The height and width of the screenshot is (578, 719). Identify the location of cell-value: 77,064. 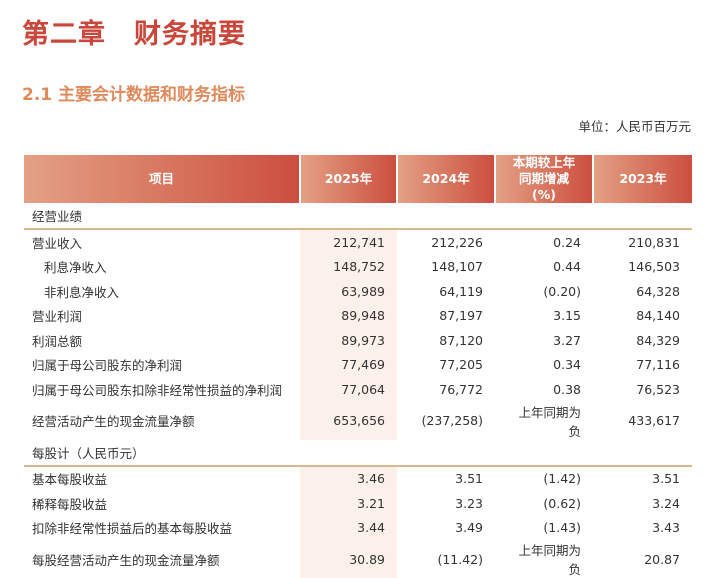
(348, 389).